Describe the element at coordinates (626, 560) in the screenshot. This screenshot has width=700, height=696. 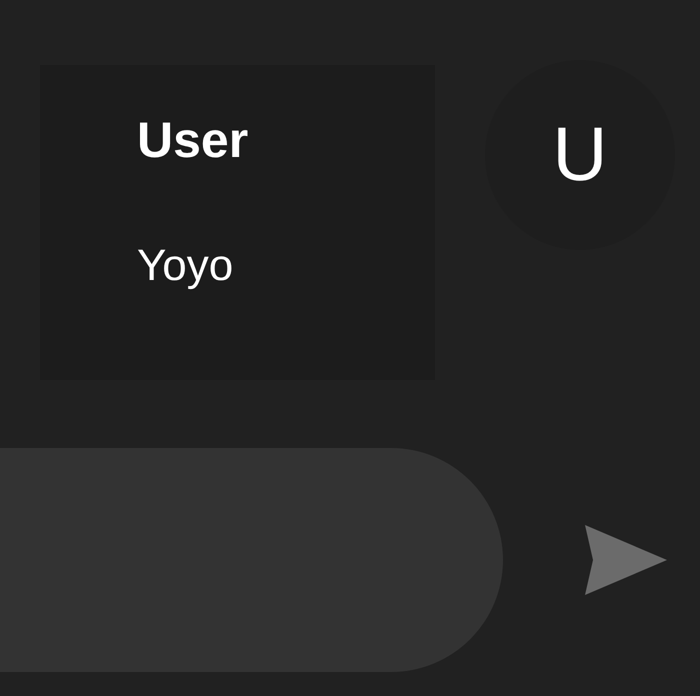
I see `send-icon` at that location.